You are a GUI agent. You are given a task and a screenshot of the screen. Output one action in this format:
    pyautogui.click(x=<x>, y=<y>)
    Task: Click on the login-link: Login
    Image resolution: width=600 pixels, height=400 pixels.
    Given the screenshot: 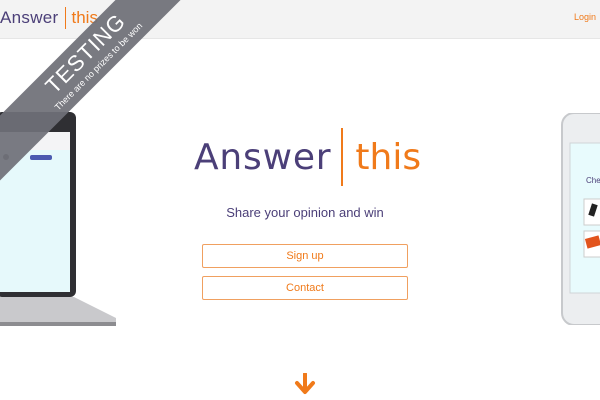 What is the action you would take?
    pyautogui.click(x=585, y=17)
    